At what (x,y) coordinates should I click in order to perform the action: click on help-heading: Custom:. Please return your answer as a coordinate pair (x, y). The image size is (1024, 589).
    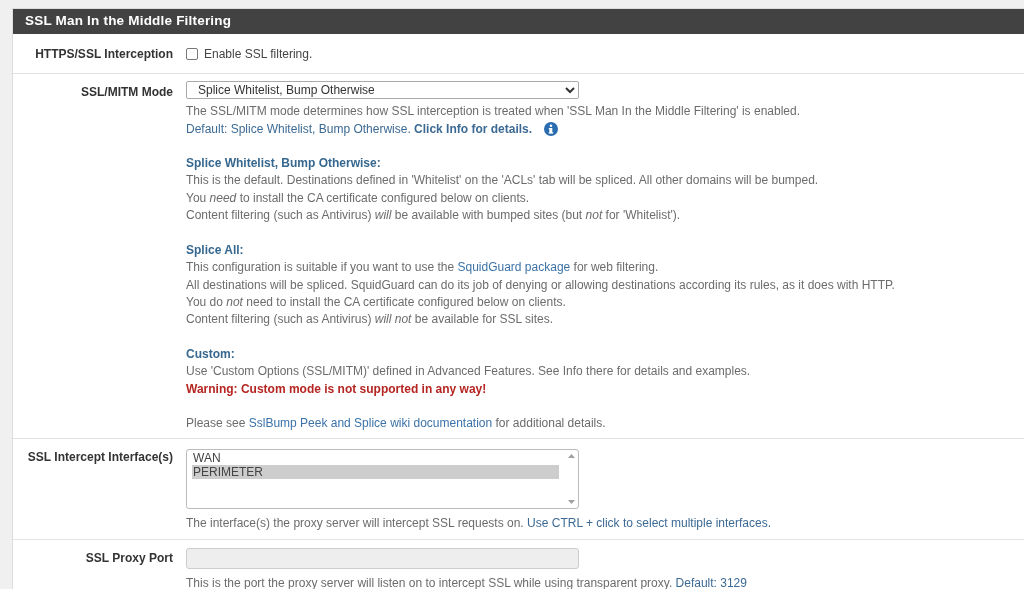
    Looking at the image, I should click on (211, 354).